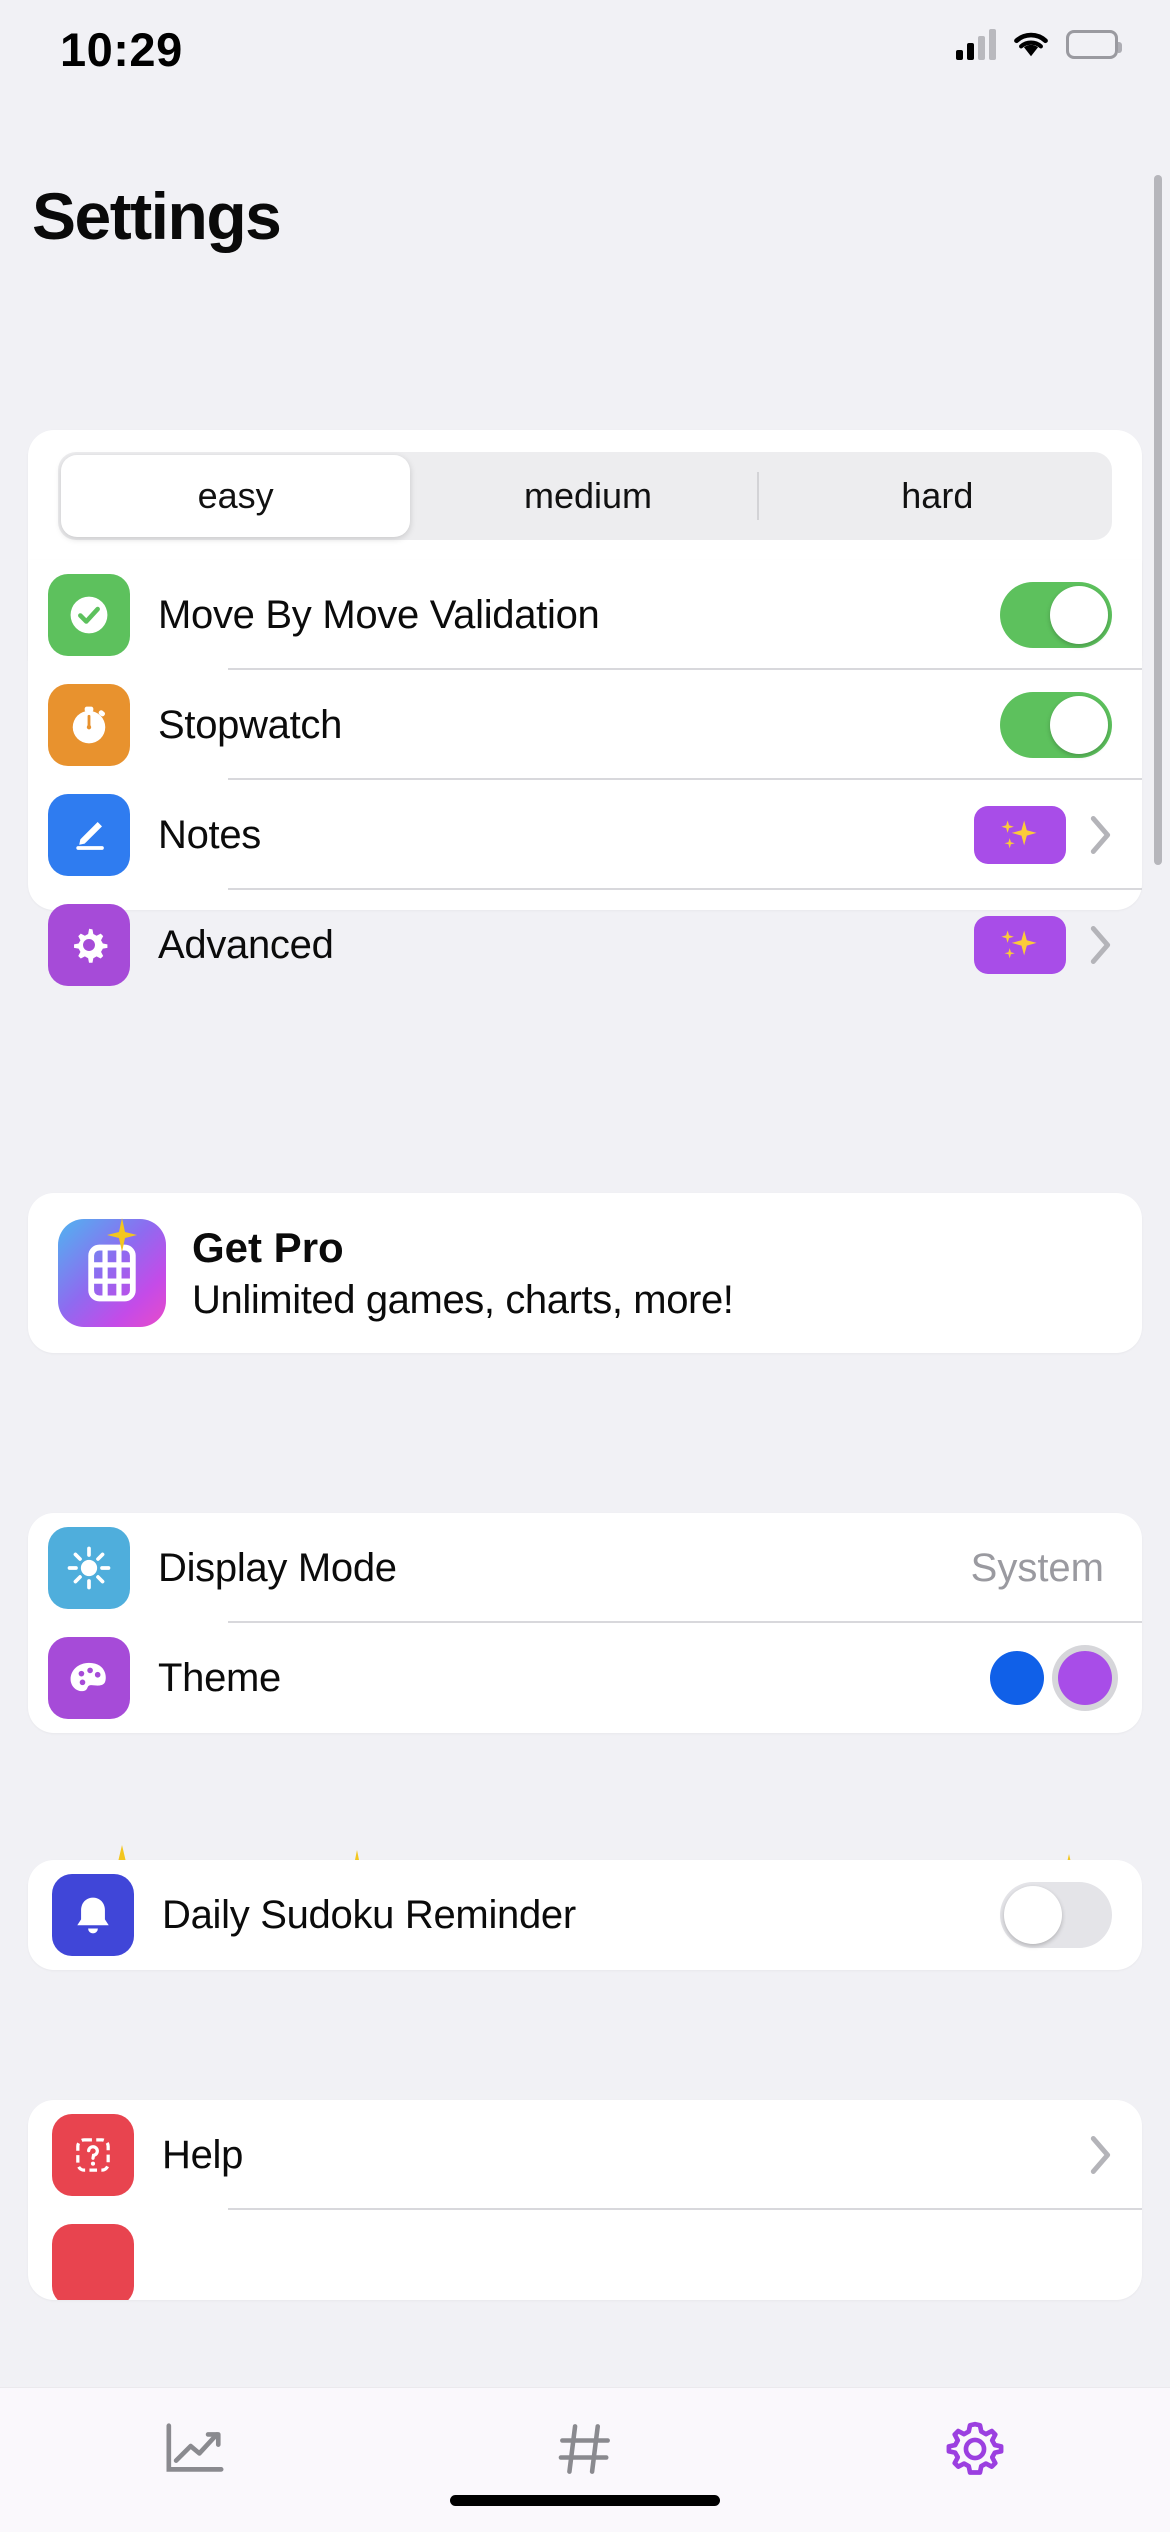 The width and height of the screenshot is (1170, 2532). Describe the element at coordinates (1051, 1678) in the screenshot. I see `theme-color-options` at that location.